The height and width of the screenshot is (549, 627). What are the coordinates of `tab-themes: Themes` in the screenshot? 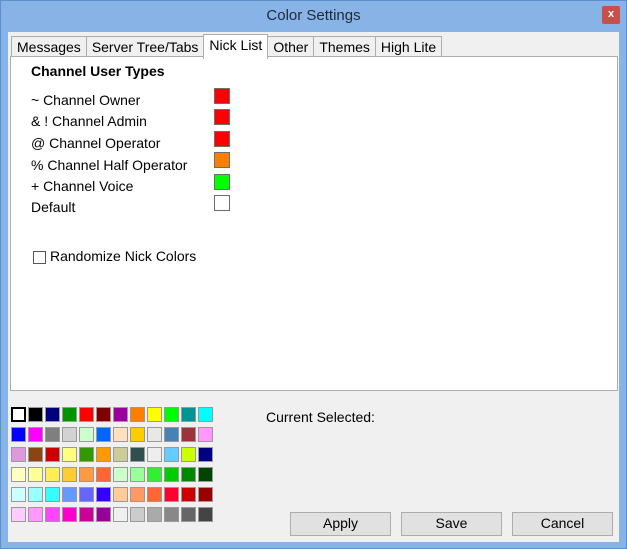 It's located at (344, 47).